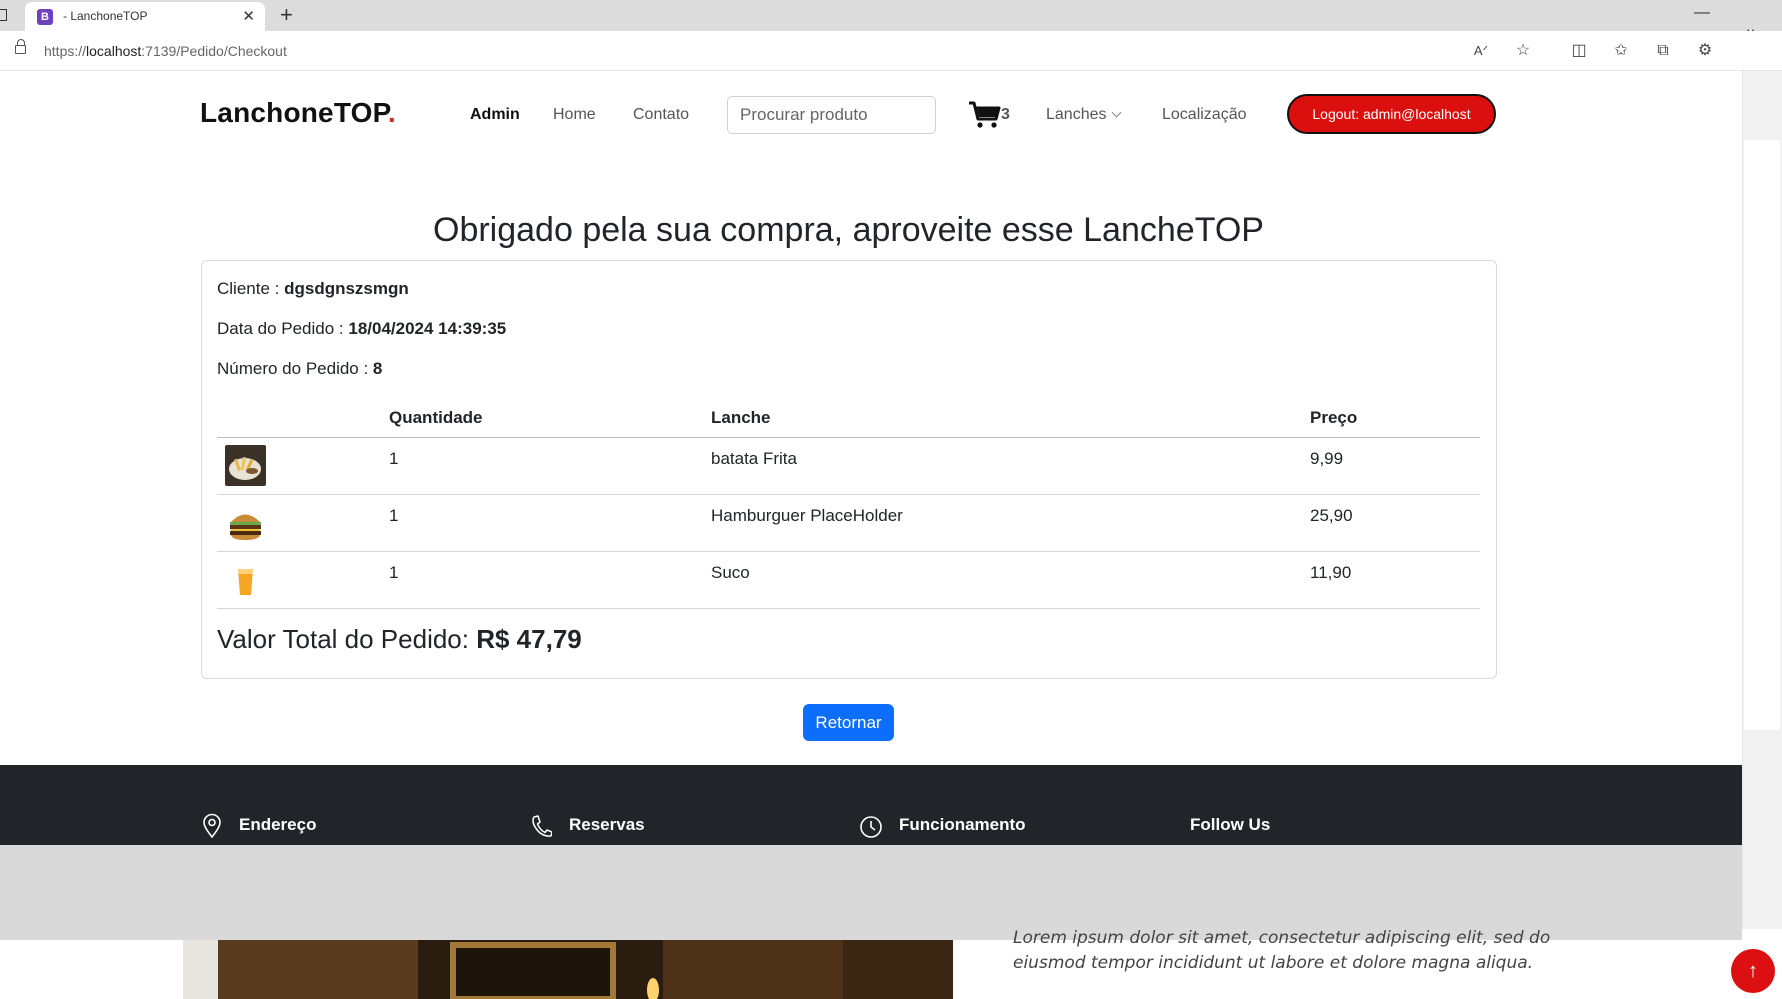  Describe the element at coordinates (661, 115) in the screenshot. I see `nav-contato: Contato` at that location.